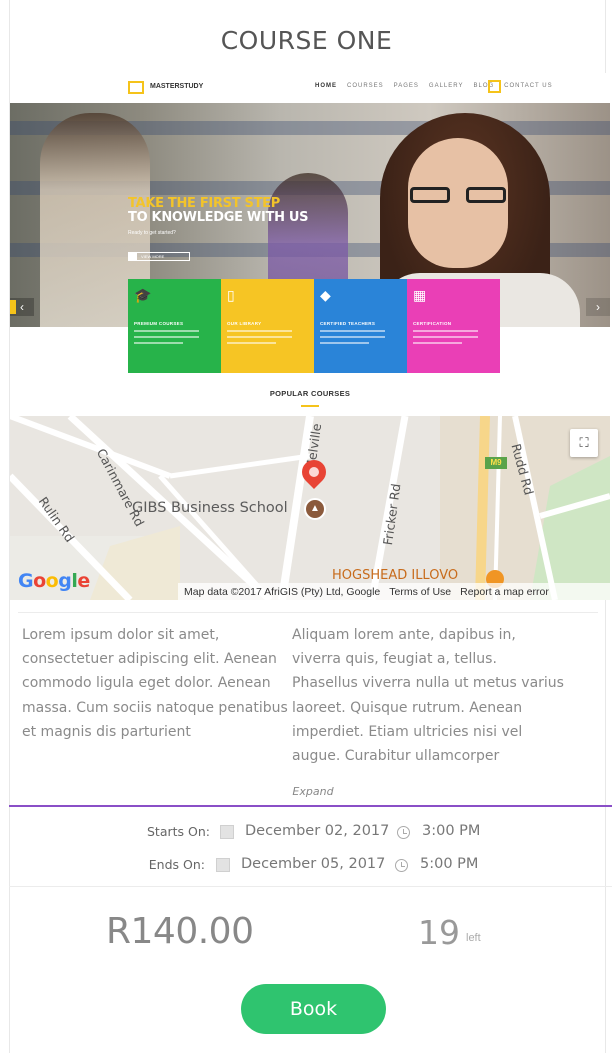 The width and height of the screenshot is (613, 1053). I want to click on school-icon: ▲, so click(315, 509).